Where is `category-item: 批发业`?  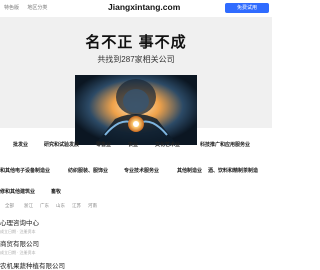
category-item: 批发业 is located at coordinates (20, 144).